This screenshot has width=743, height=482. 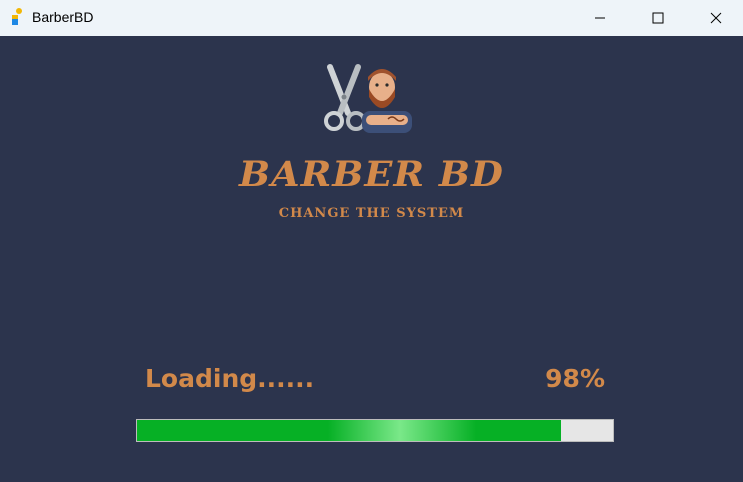 I want to click on minimize-icon, so click(x=600, y=18).